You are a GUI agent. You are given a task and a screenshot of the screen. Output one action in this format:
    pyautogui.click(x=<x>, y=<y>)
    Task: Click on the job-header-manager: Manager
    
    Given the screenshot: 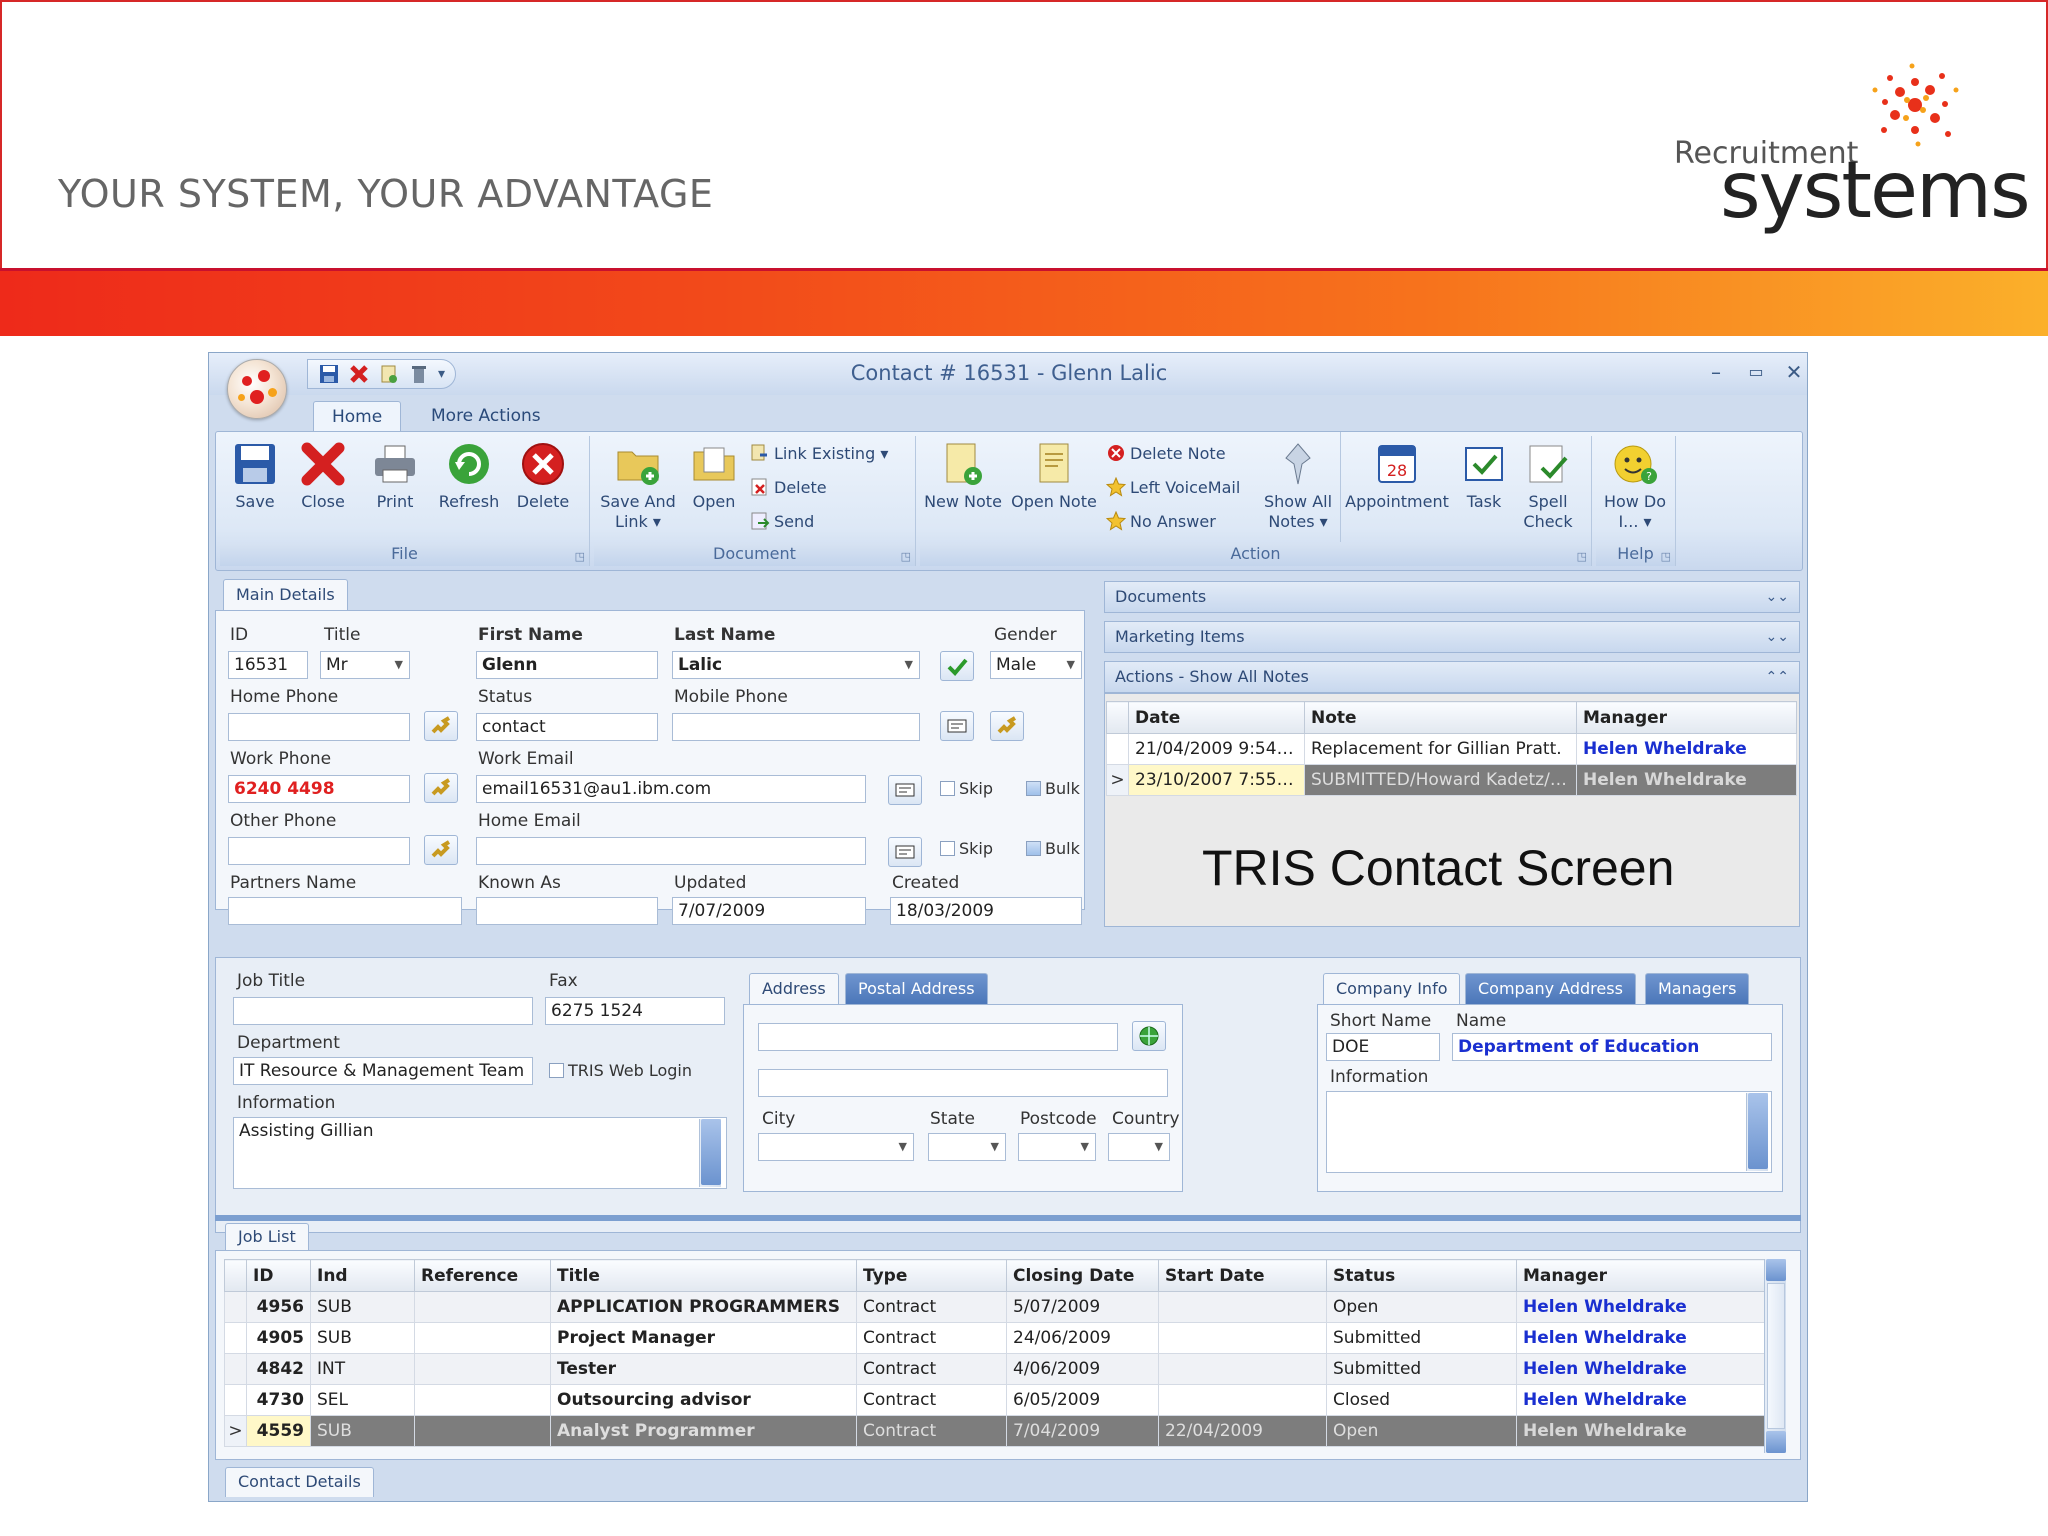 What is the action you would take?
    pyautogui.click(x=1640, y=1275)
    